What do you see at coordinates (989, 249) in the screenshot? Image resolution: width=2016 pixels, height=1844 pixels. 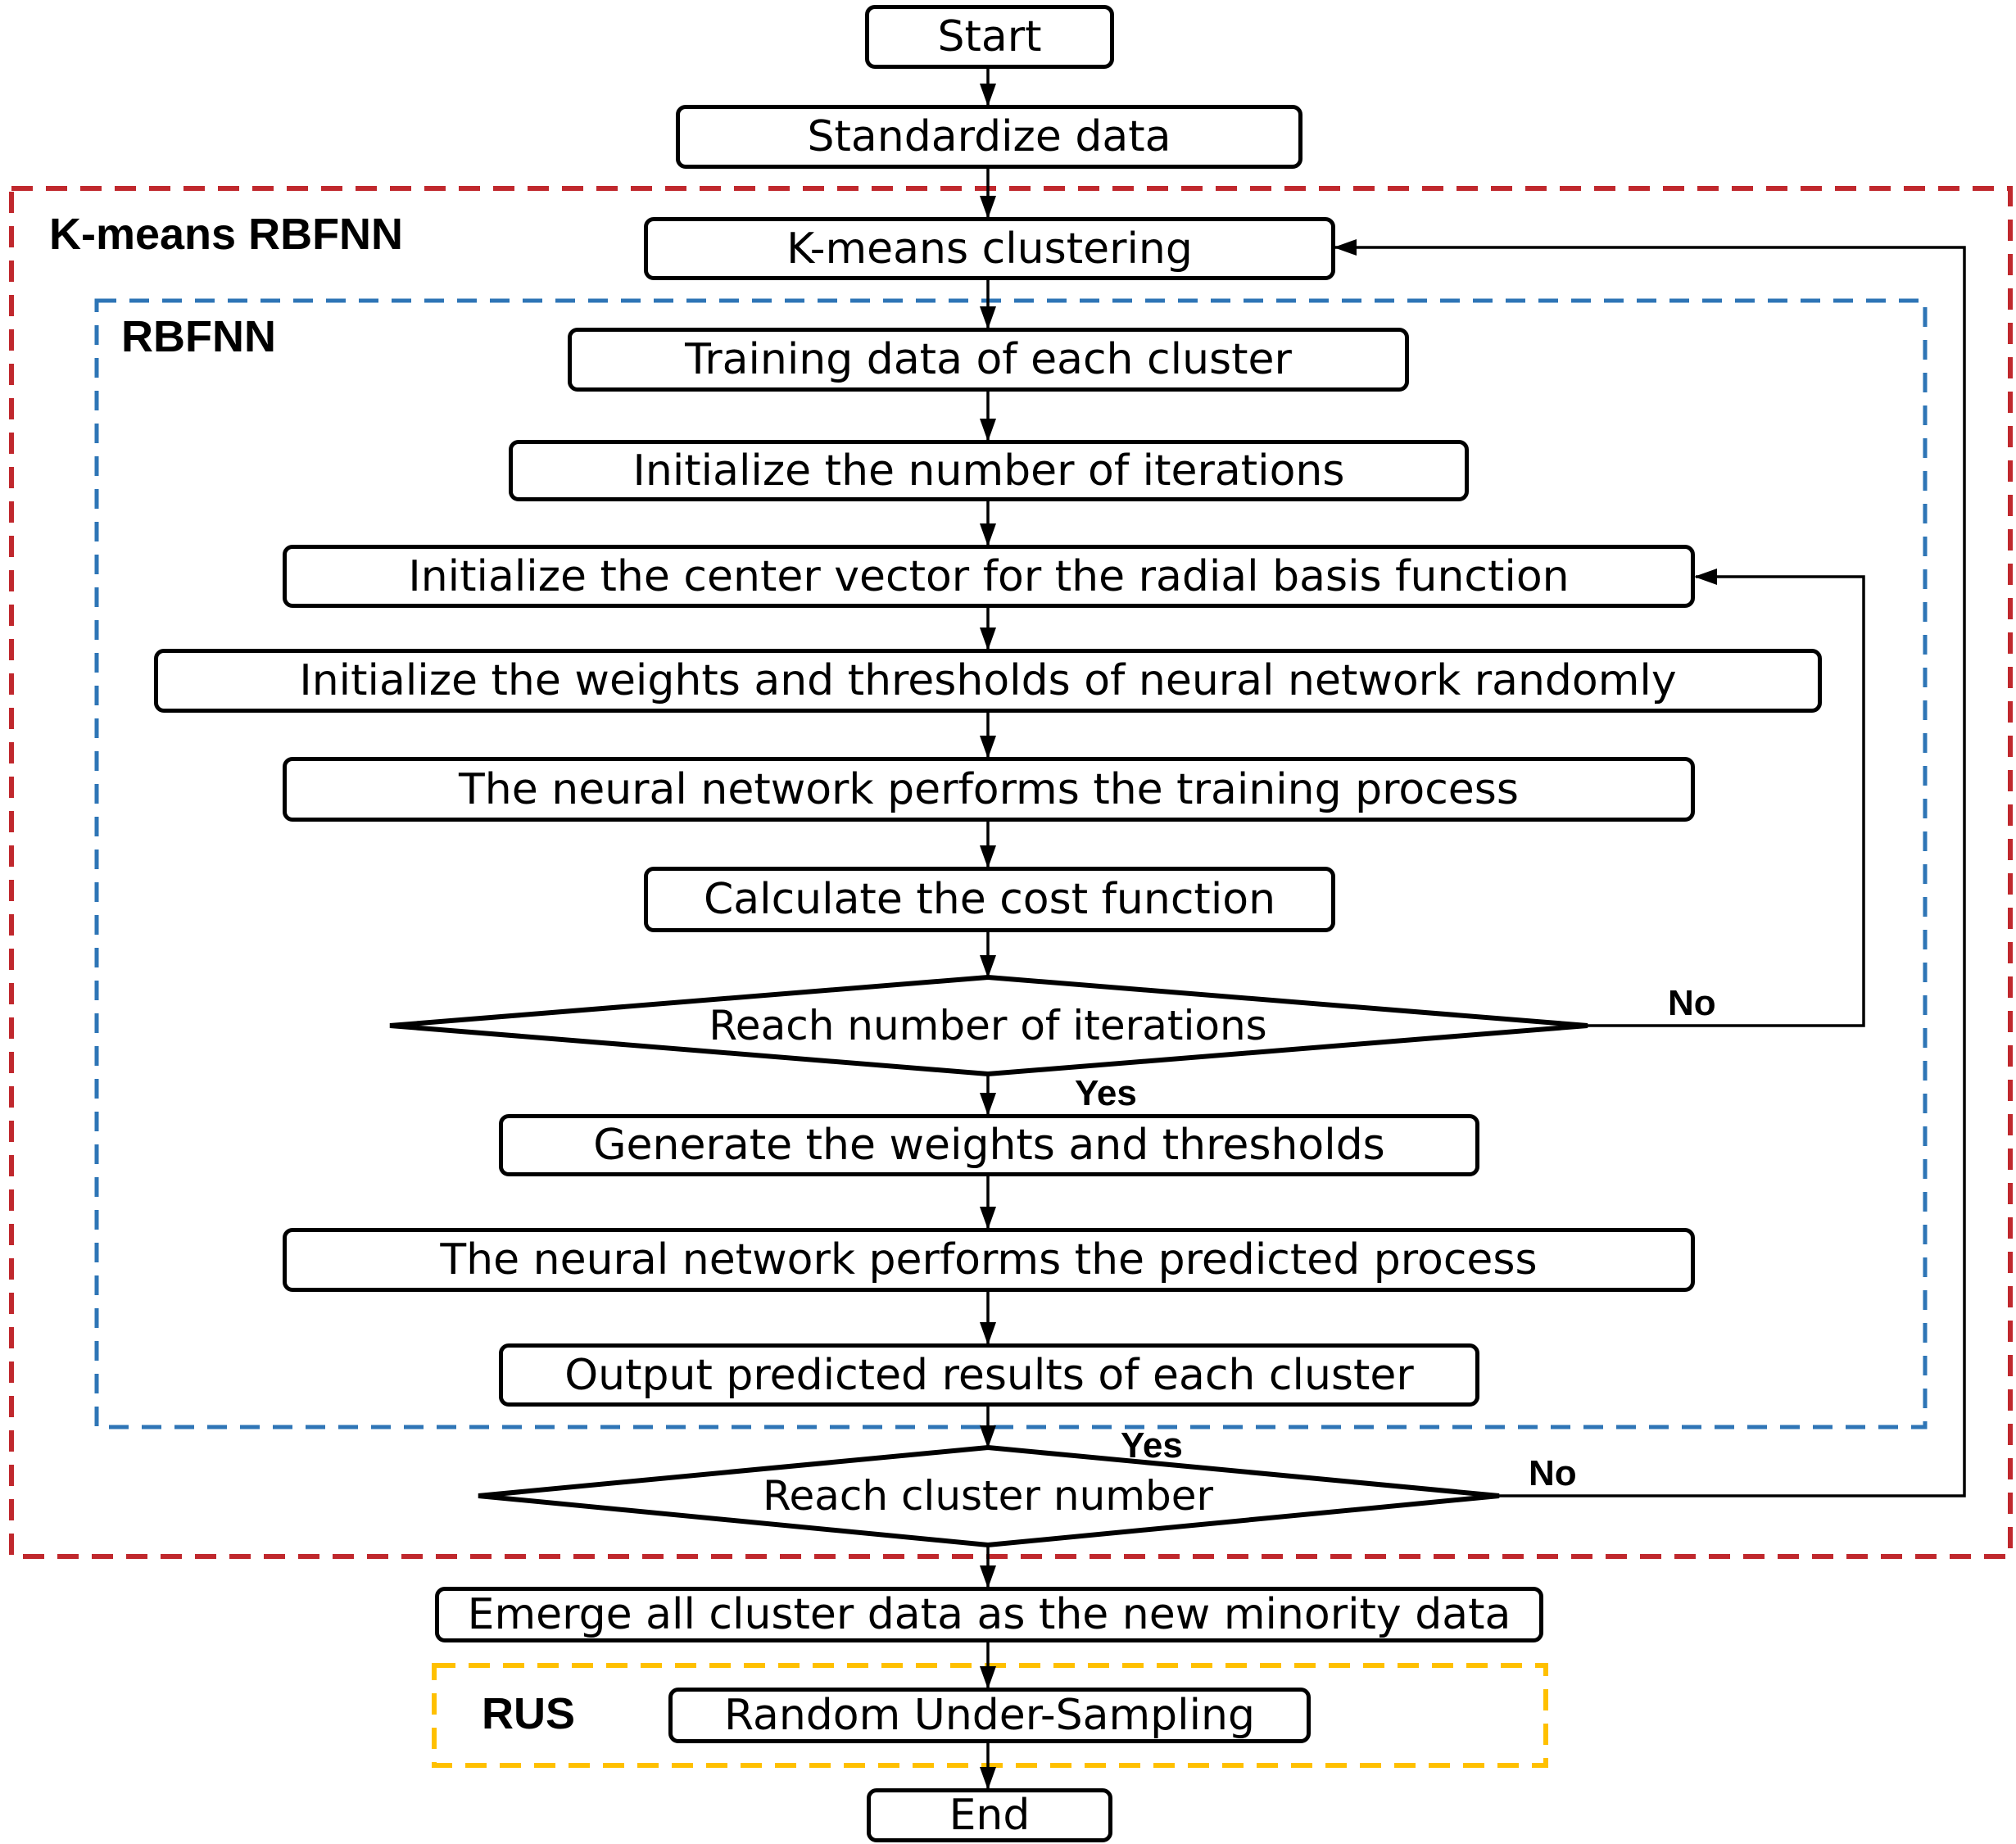 I see `kmeans-clustering-node: K-means clustering` at bounding box center [989, 249].